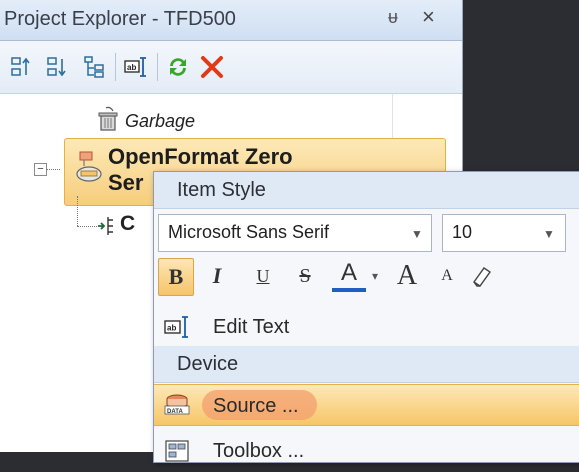 This screenshot has height=472, width=579. What do you see at coordinates (428, 17) in the screenshot?
I see `close-icon: ×` at bounding box center [428, 17].